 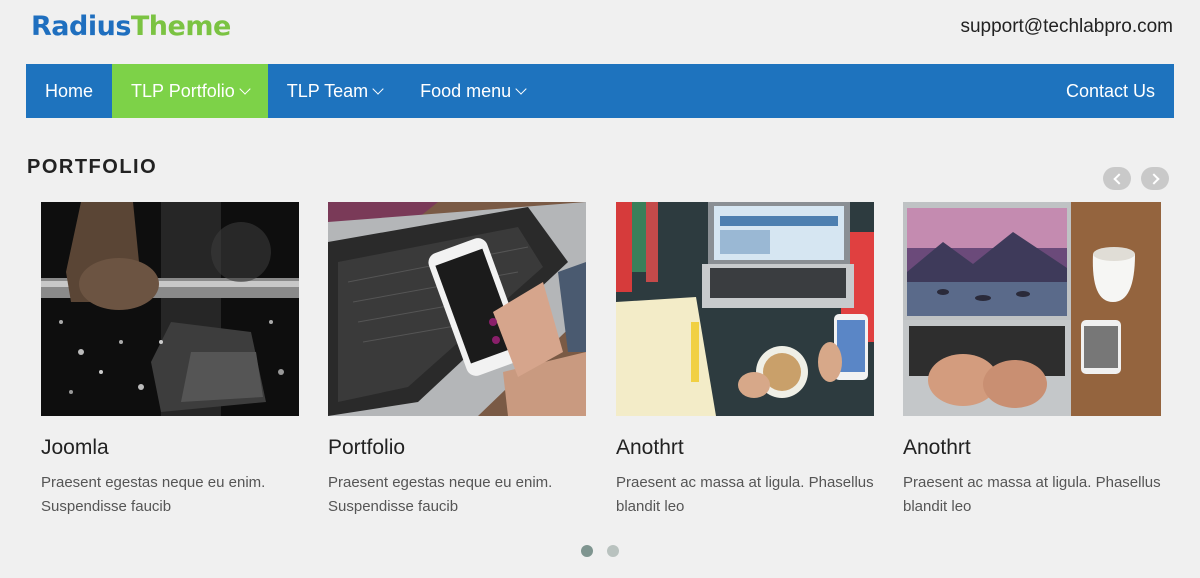 I want to click on carousel-next-button, so click(x=1155, y=178).